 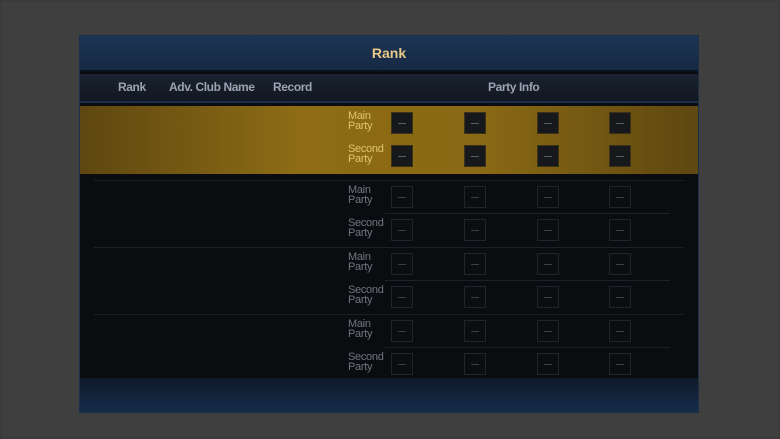 I want to click on column-header-party-info: Party Info, so click(x=514, y=87).